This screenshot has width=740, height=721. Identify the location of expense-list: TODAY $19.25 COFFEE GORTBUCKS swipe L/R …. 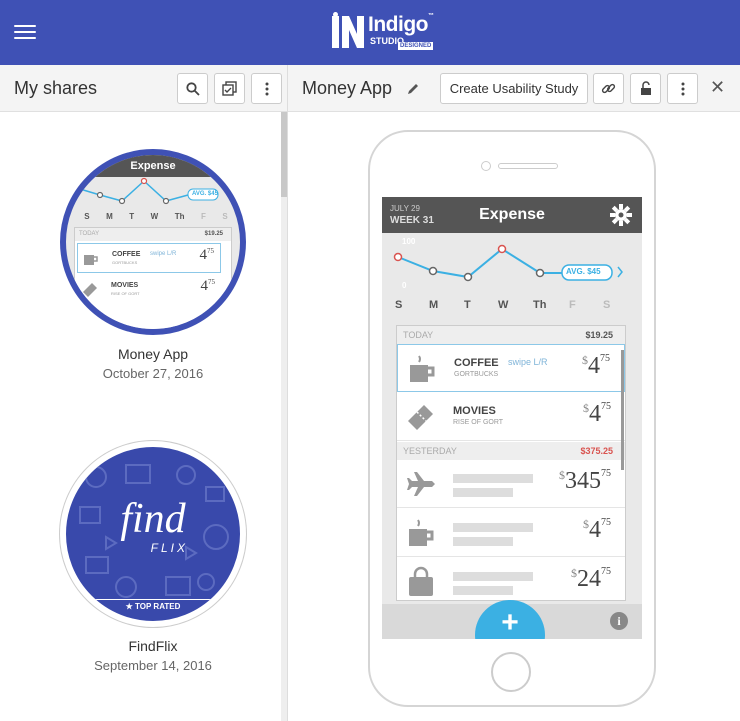
(511, 463).